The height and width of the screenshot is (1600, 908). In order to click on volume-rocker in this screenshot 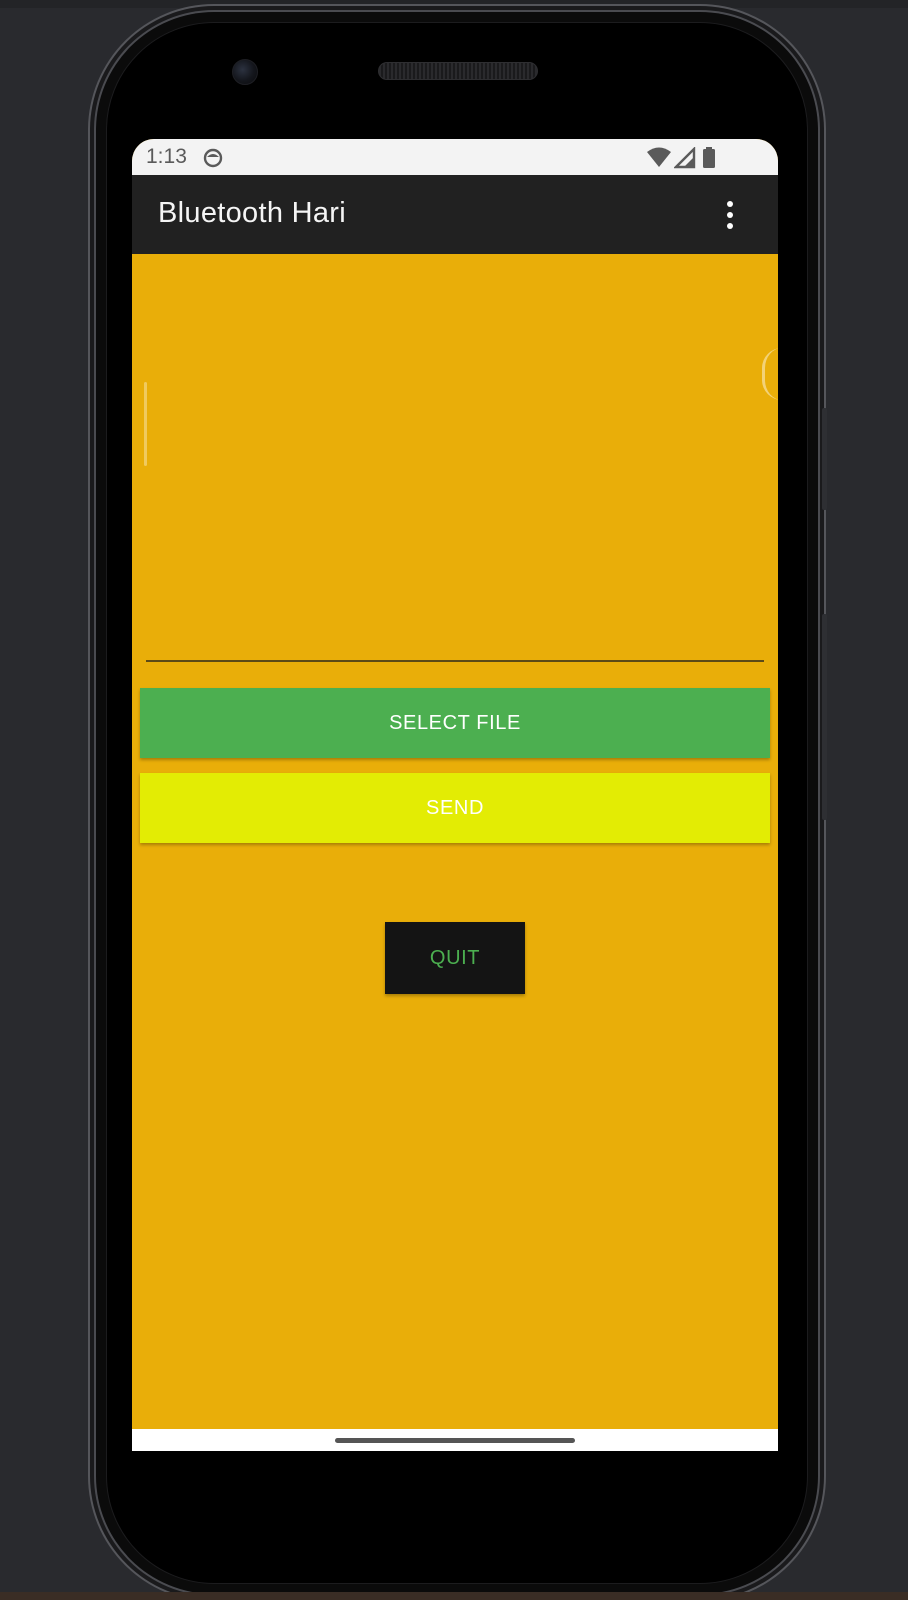, I will do `click(824, 717)`.